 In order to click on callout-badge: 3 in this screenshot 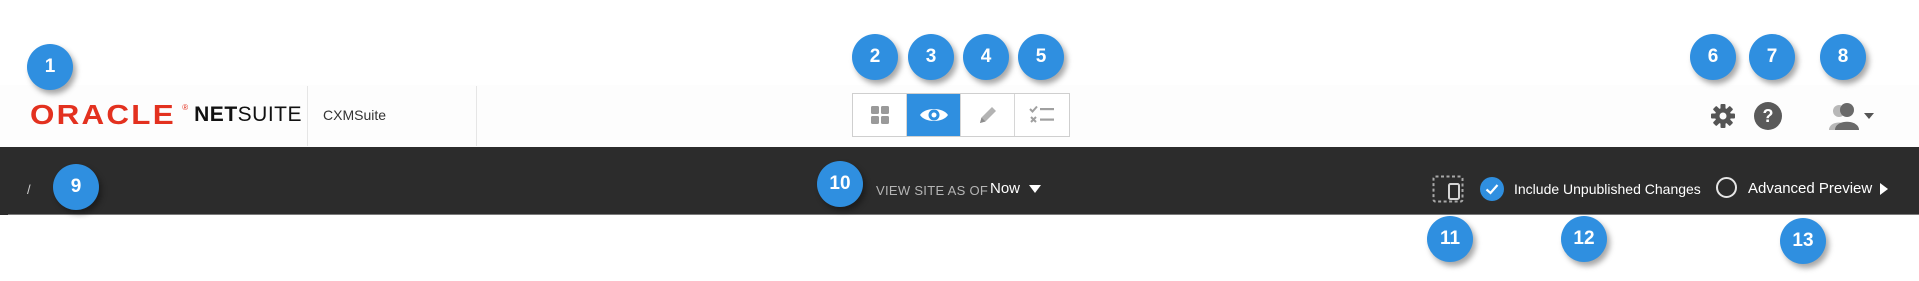, I will do `click(931, 57)`.